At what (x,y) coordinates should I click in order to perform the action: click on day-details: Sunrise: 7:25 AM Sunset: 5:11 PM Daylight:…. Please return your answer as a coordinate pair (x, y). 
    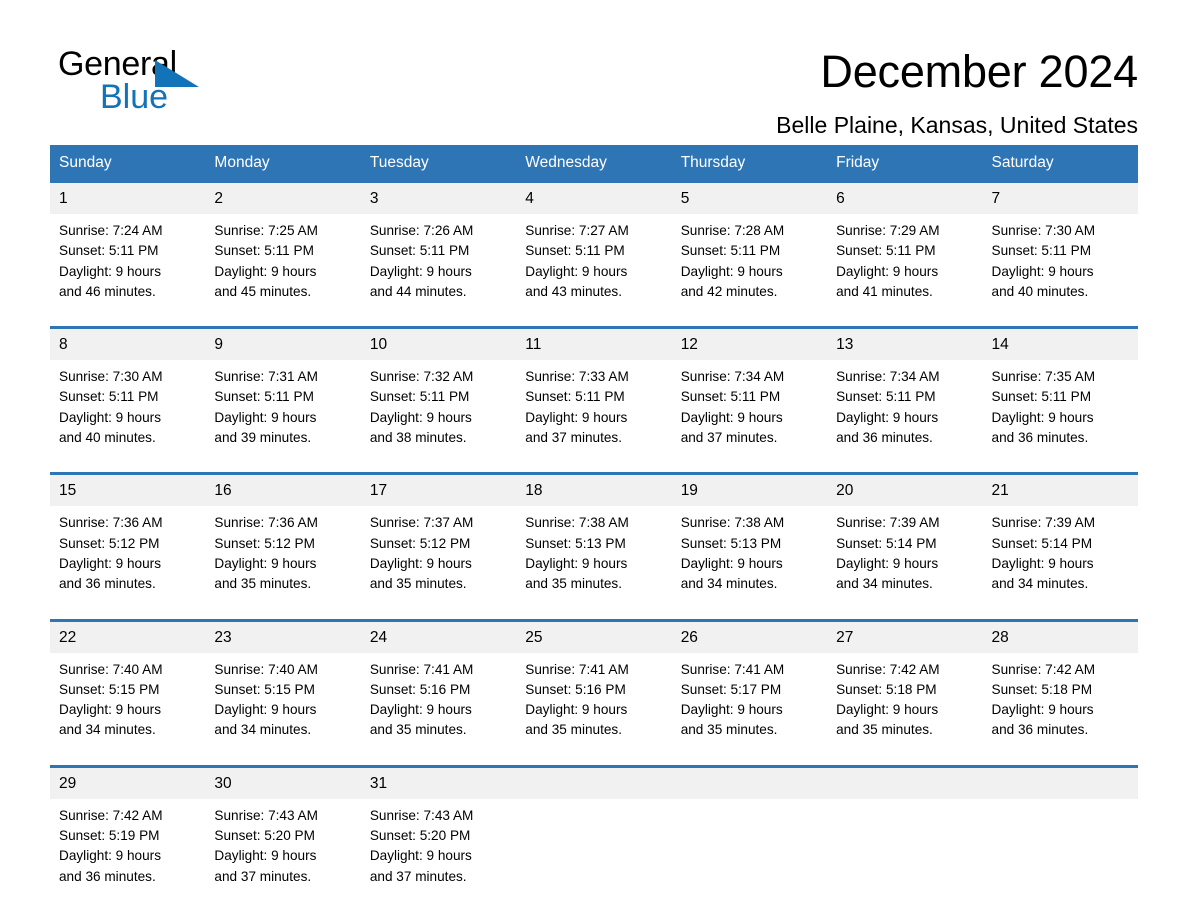
    Looking at the image, I should click on (282, 263).